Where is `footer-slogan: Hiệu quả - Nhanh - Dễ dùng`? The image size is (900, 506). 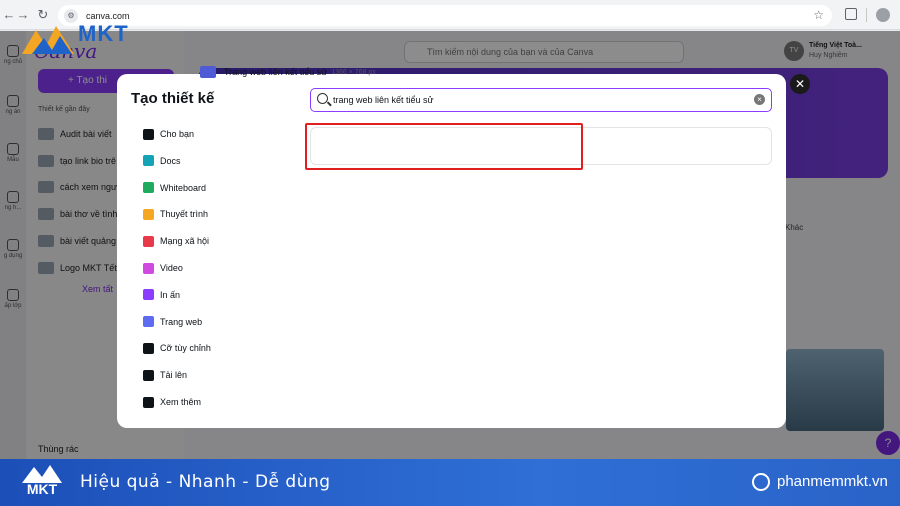
footer-slogan: Hiệu quả - Nhanh - Dễ dùng is located at coordinates (205, 482).